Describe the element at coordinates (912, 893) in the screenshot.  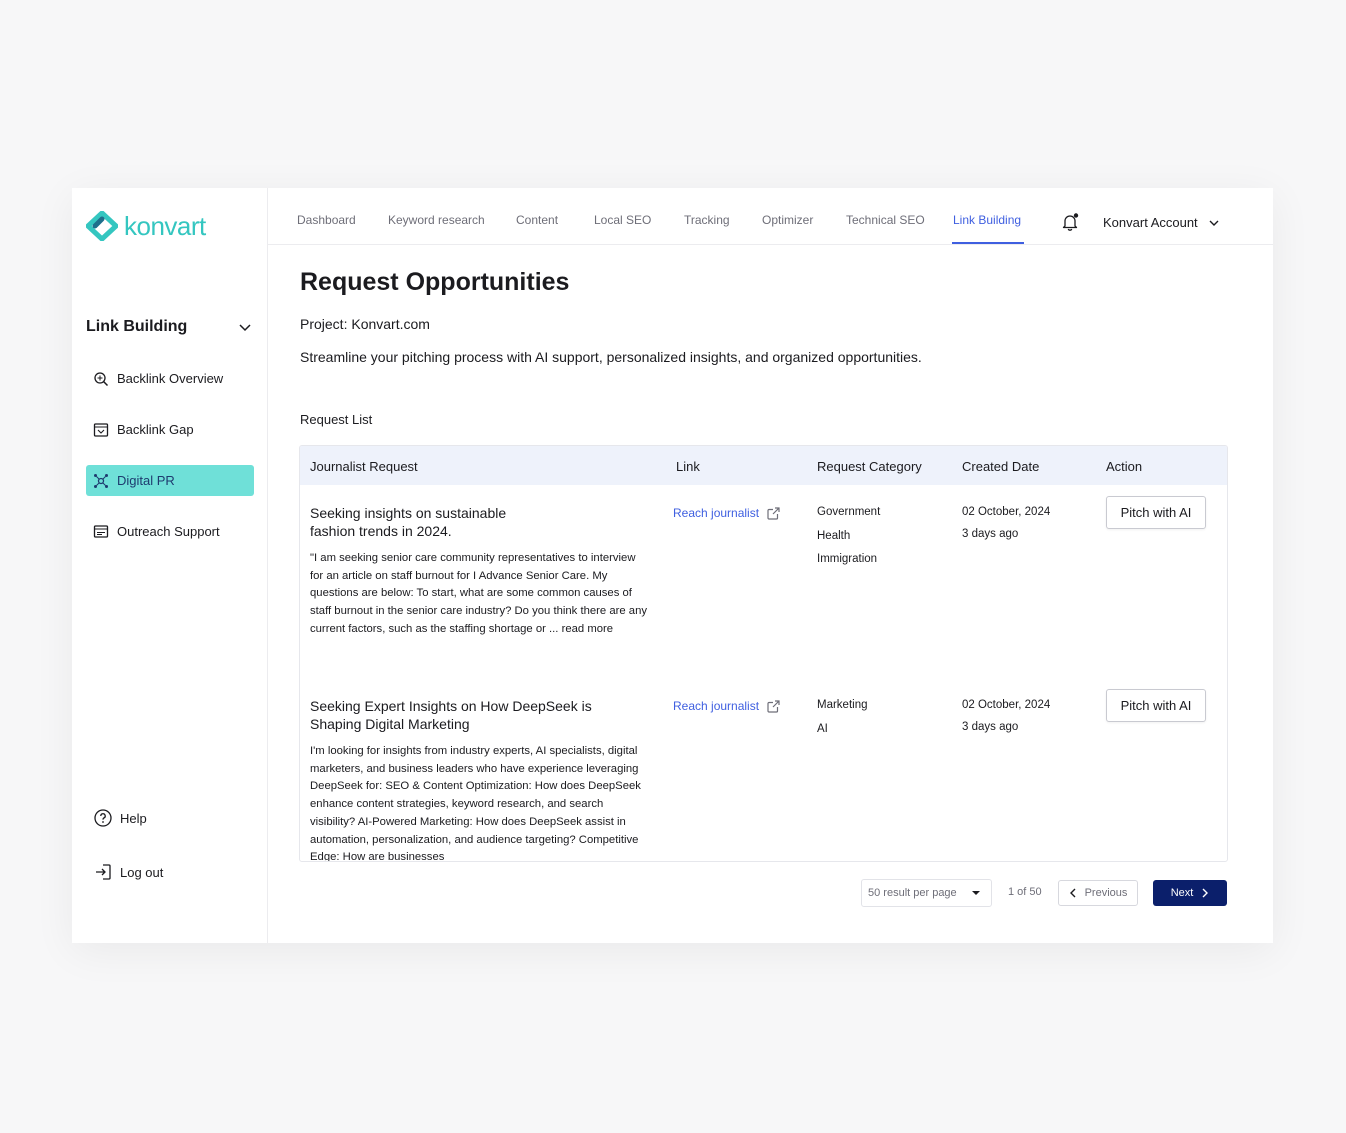
I see `results-per-page-value: 50 result per page` at that location.